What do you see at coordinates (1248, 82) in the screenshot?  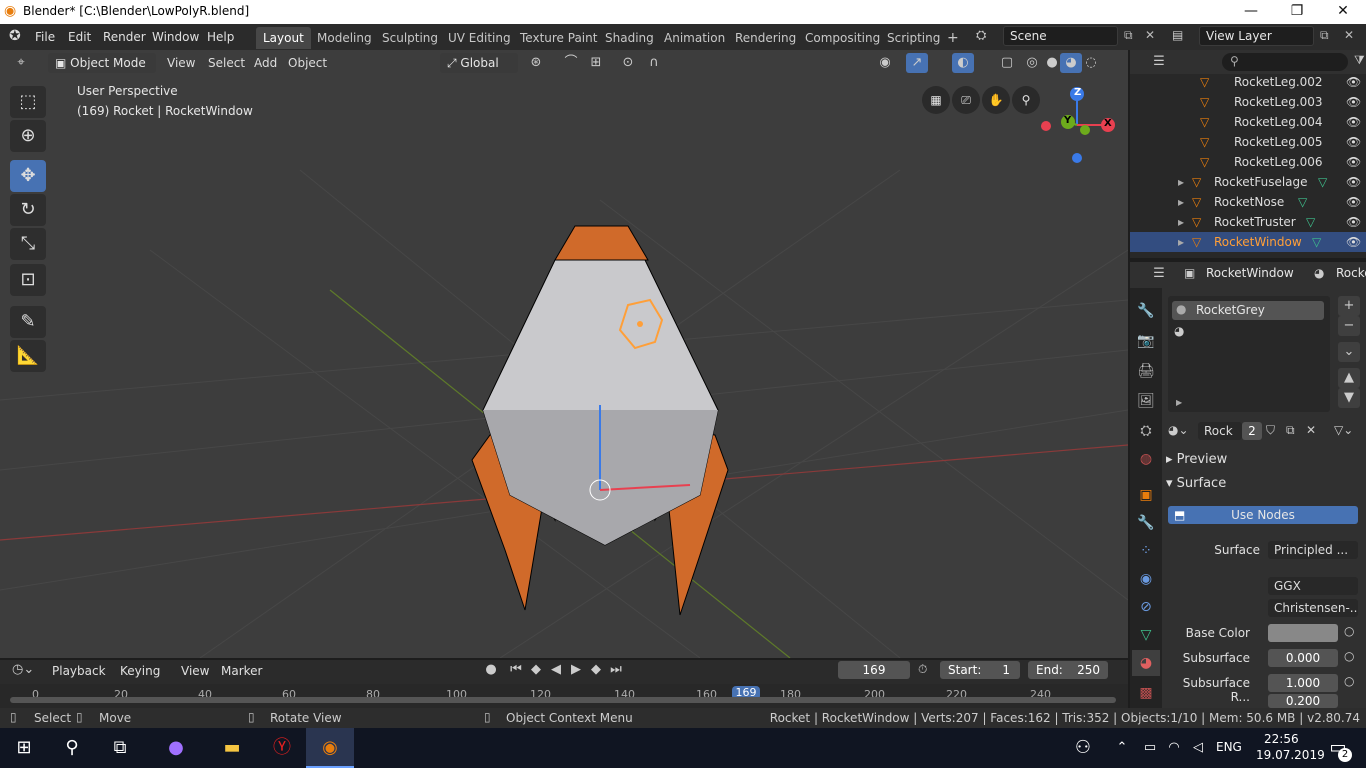 I see `outliner-item: ▽ RocketLeg.002 👁` at bounding box center [1248, 82].